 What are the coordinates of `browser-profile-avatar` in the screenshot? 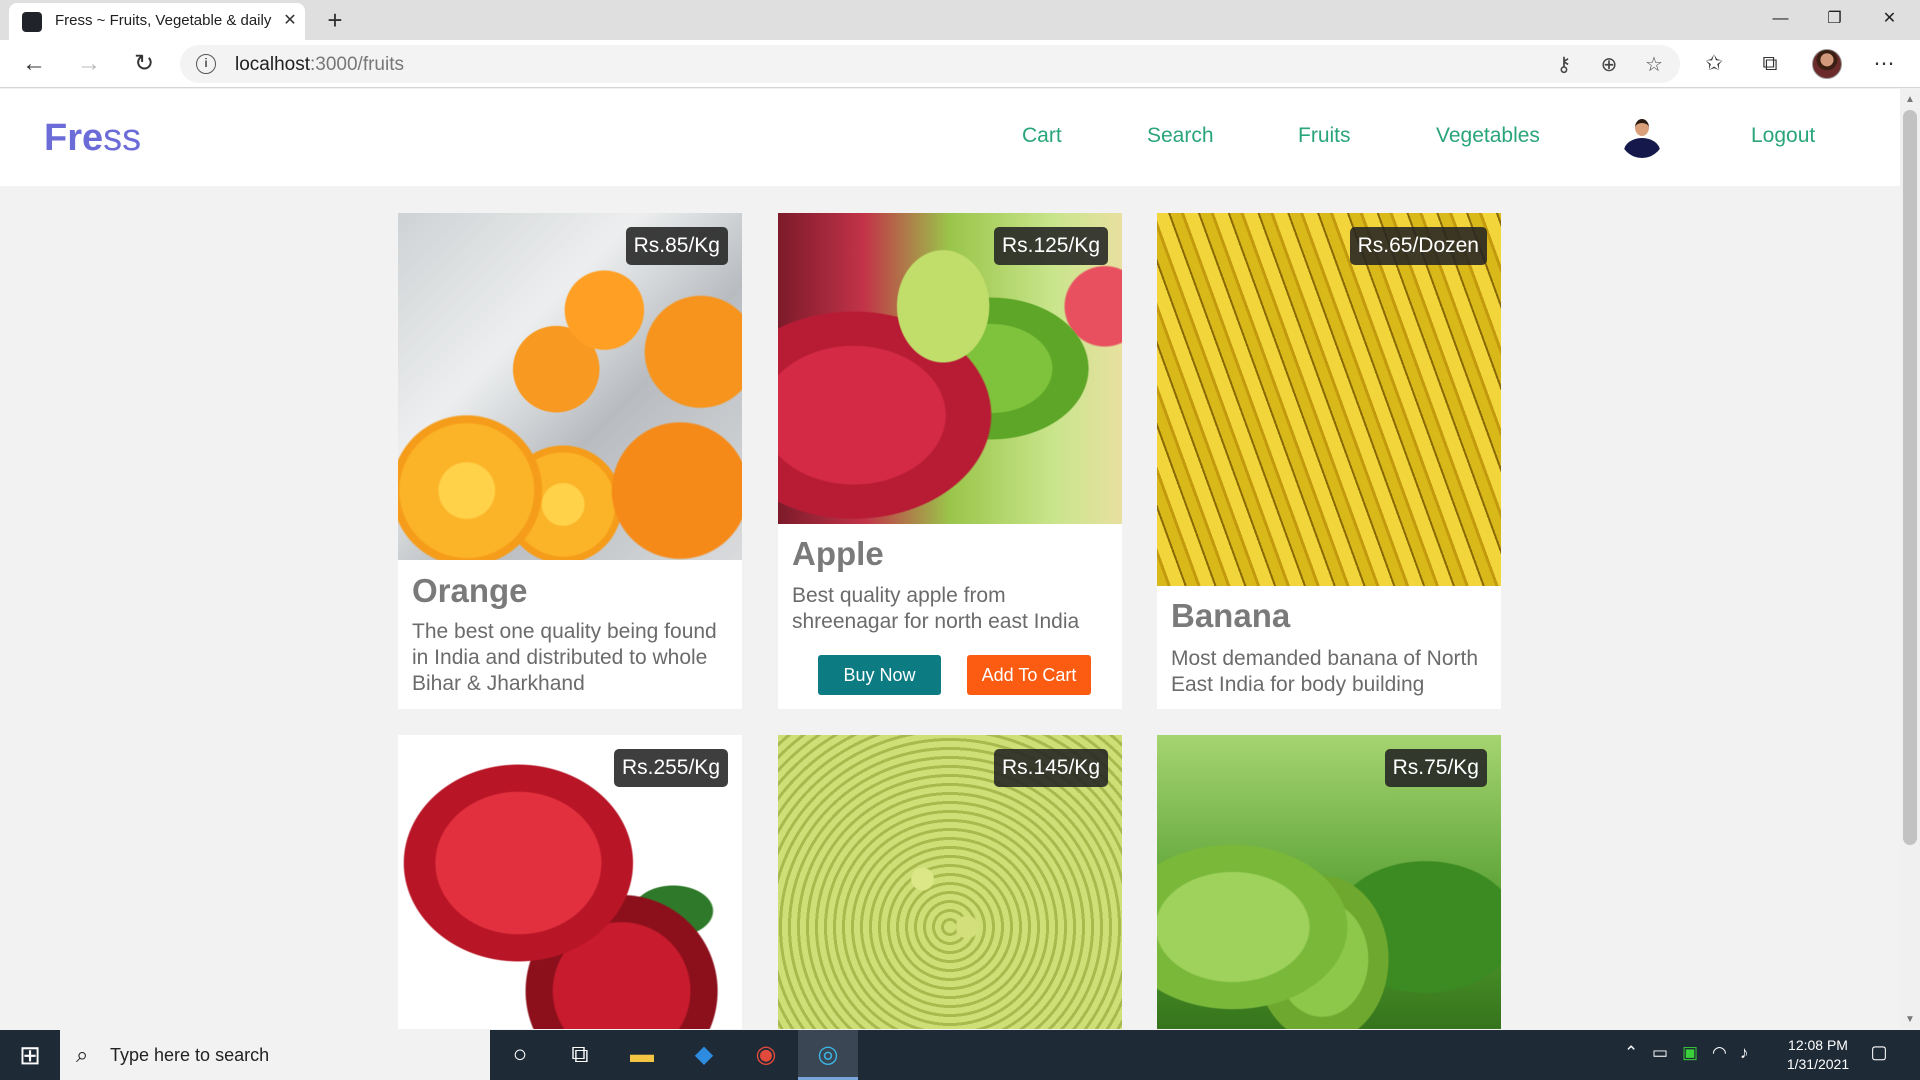 It's located at (1827, 64).